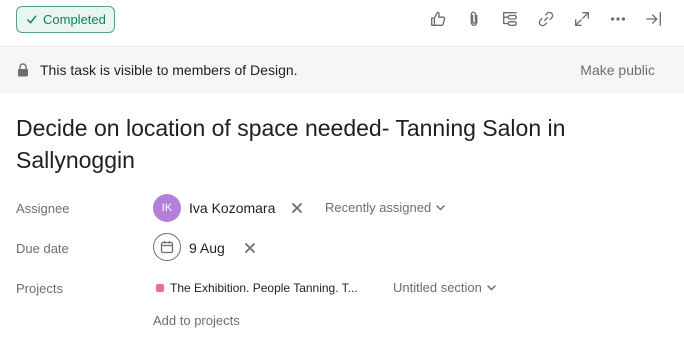  What do you see at coordinates (618, 19) in the screenshot?
I see `more-icon` at bounding box center [618, 19].